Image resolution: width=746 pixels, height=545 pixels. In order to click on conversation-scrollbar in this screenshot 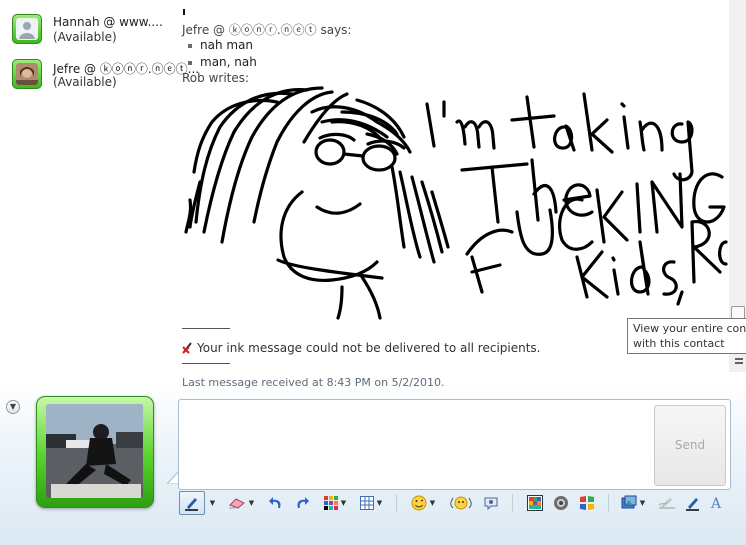, I will do `click(737, 186)`.